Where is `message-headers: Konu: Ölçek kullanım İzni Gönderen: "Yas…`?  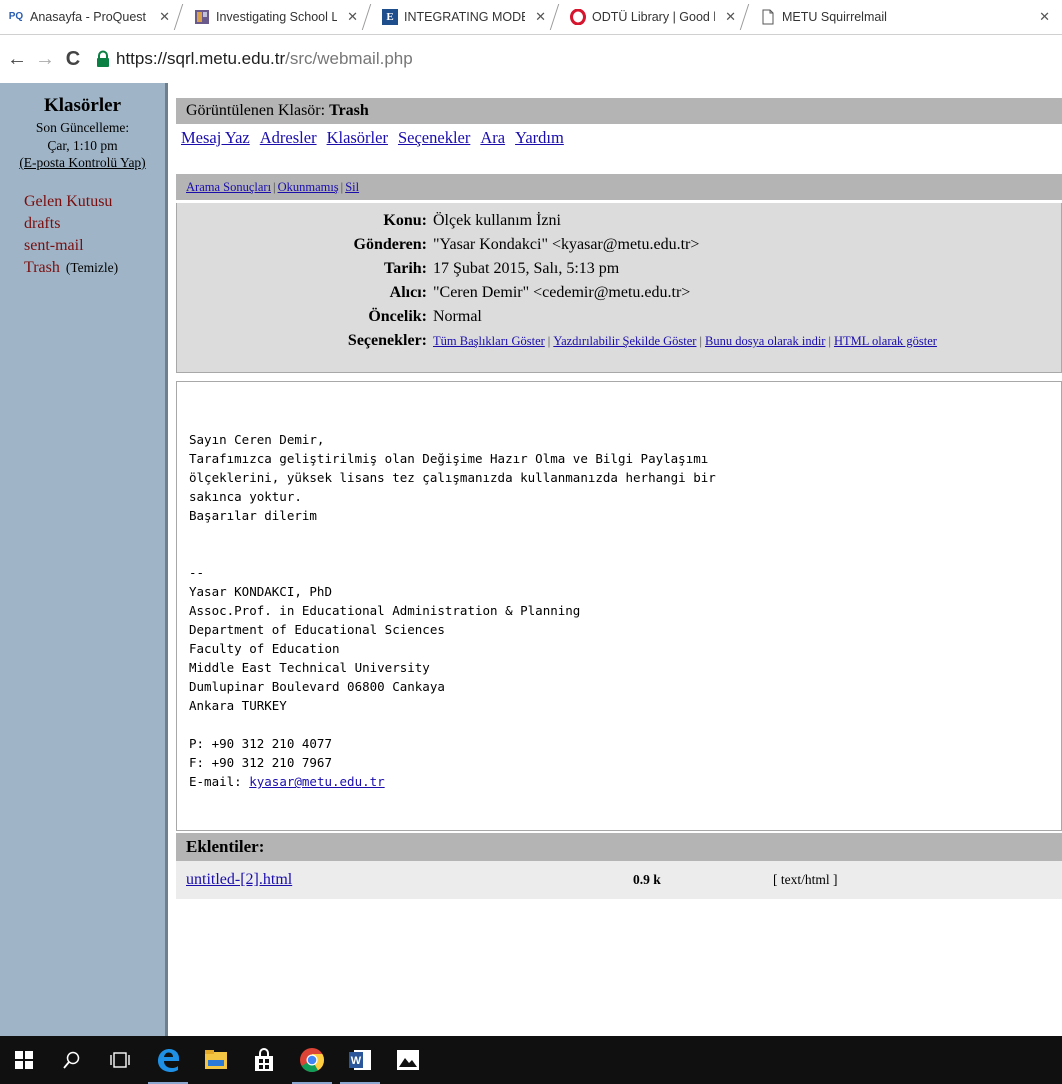 message-headers: Konu: Ölçek kullanım İzni Gönderen: "Yas… is located at coordinates (619, 288).